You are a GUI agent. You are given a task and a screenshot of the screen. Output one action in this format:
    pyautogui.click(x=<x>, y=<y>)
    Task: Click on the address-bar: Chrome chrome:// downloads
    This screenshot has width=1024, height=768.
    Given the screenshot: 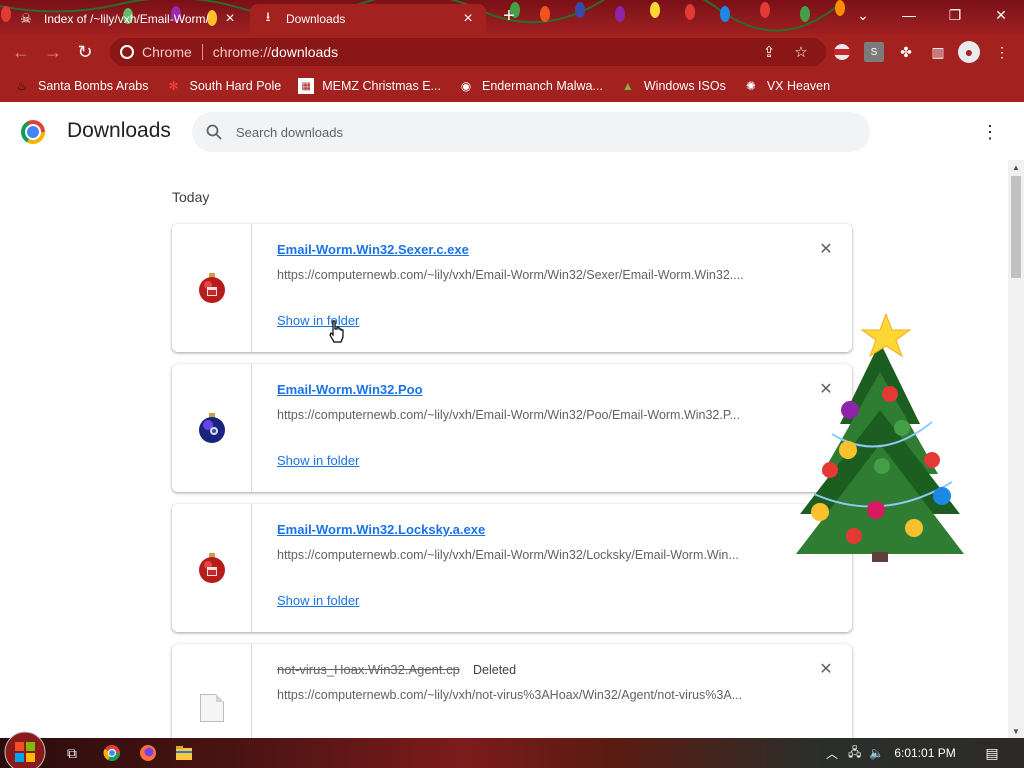 What is the action you would take?
    pyautogui.click(x=468, y=52)
    